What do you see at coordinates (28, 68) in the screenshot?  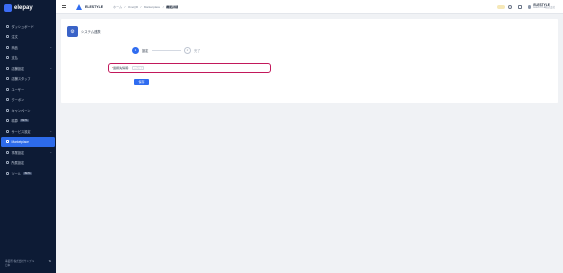 I see `sidebar-item-store-settings: 店舗設定 ⌄` at bounding box center [28, 68].